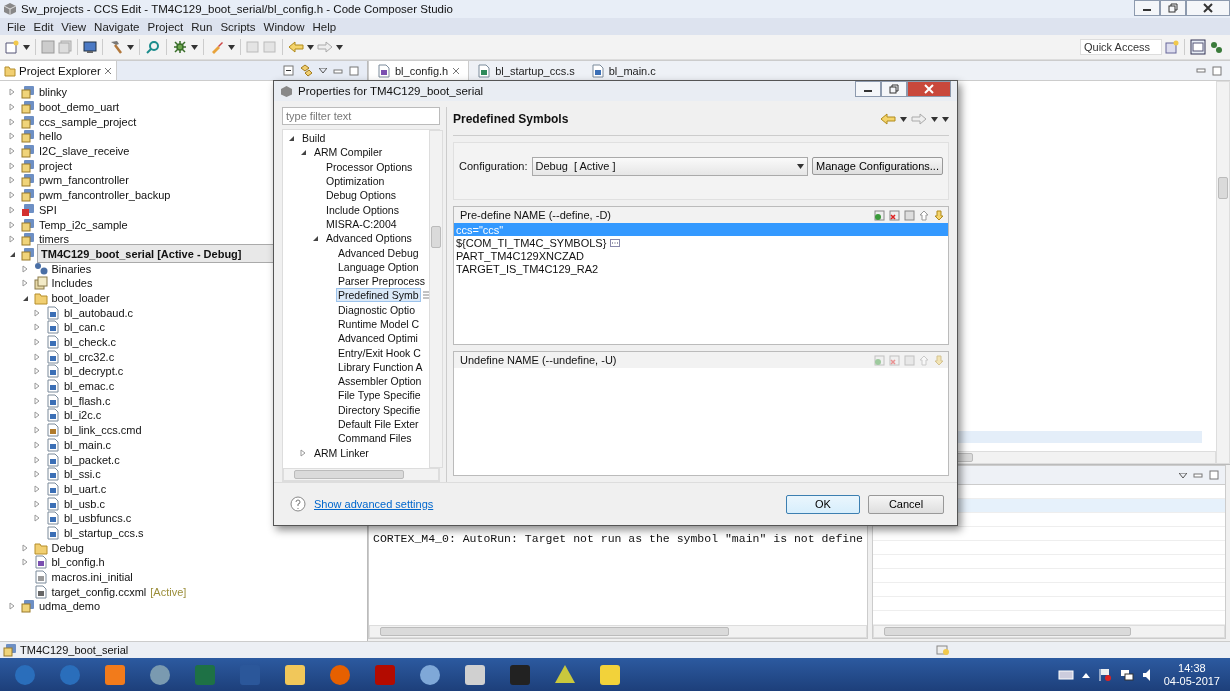 This screenshot has width=1230, height=691. I want to click on tree-item: boot_loader, so click(80, 297).